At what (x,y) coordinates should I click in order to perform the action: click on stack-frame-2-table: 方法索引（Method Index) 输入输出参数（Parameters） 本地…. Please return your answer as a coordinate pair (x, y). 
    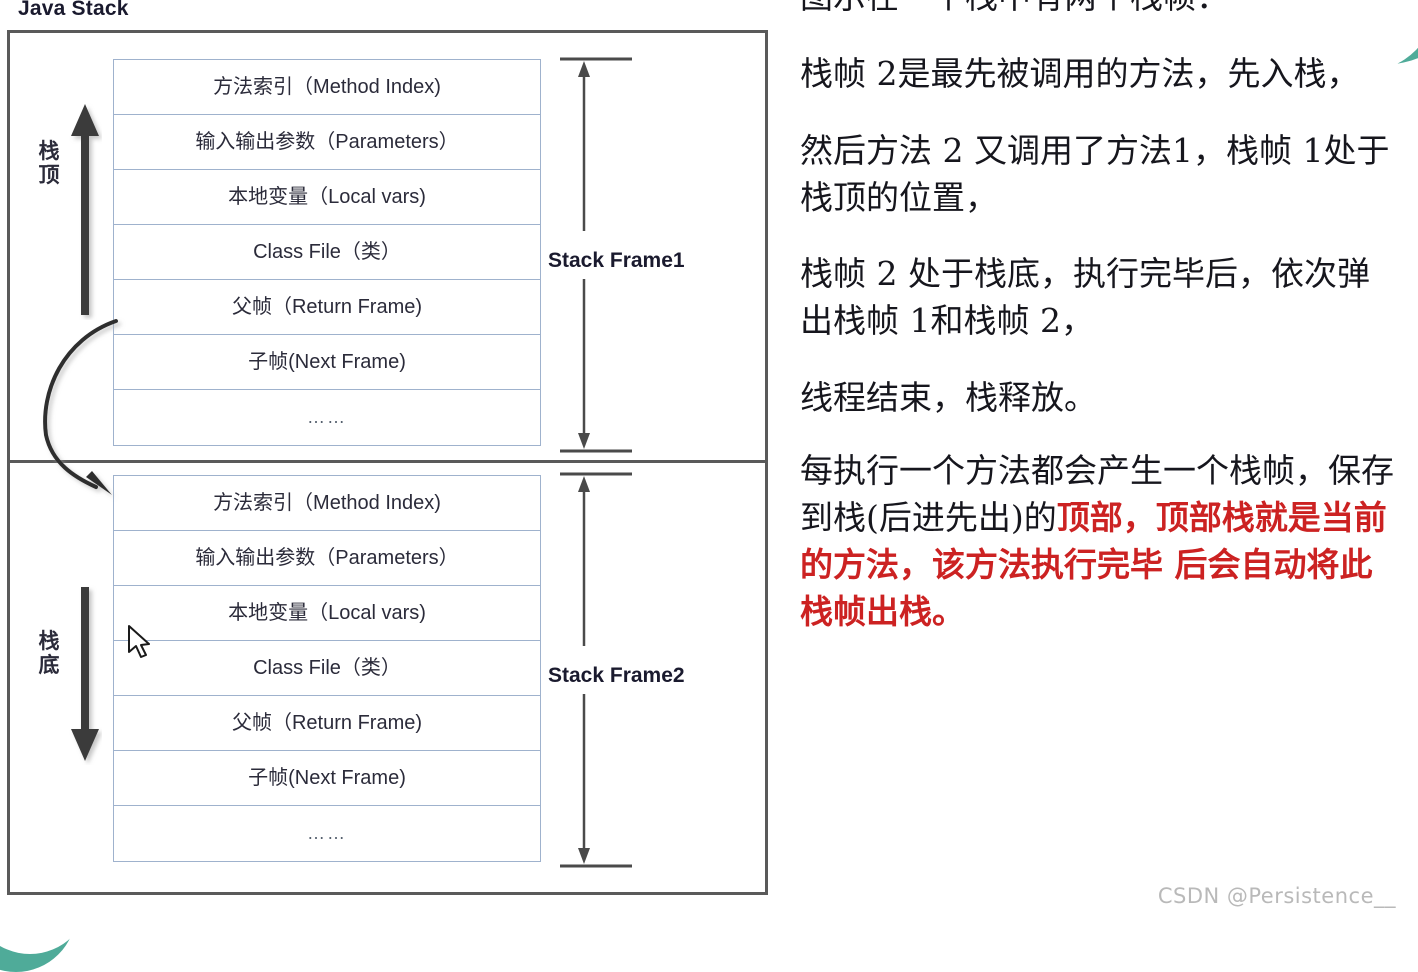
    Looking at the image, I should click on (327, 668).